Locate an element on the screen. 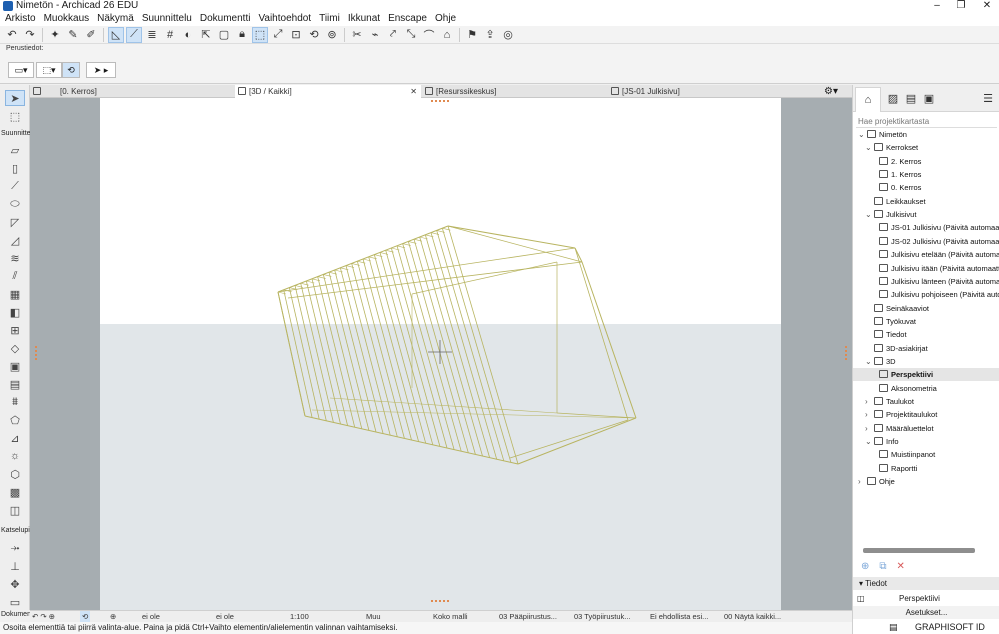 This screenshot has width=999, height=634. layout-book-icon: ▤ is located at coordinates (911, 98).